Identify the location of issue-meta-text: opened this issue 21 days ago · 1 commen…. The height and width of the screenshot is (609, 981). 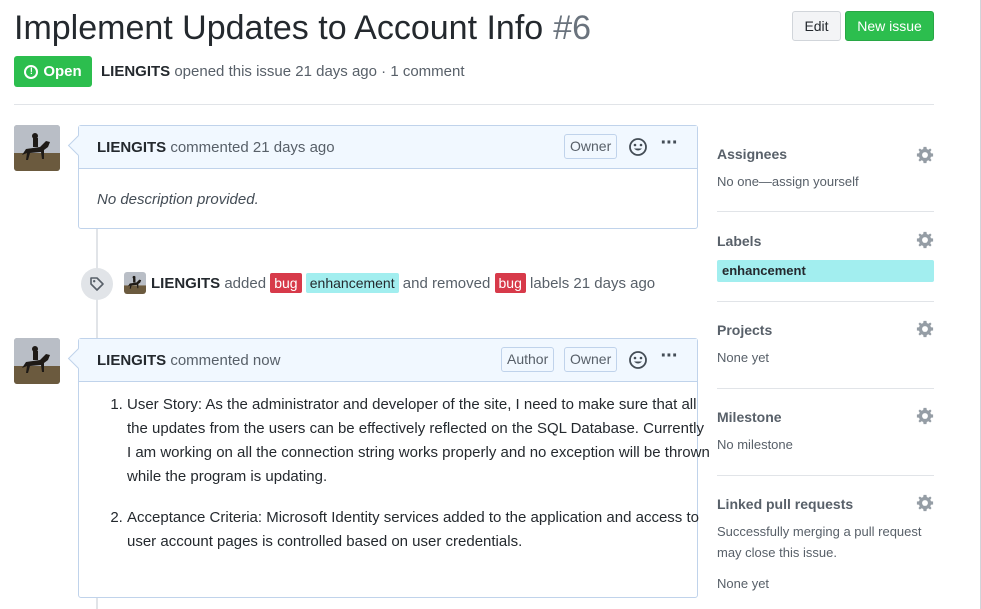
(319, 71).